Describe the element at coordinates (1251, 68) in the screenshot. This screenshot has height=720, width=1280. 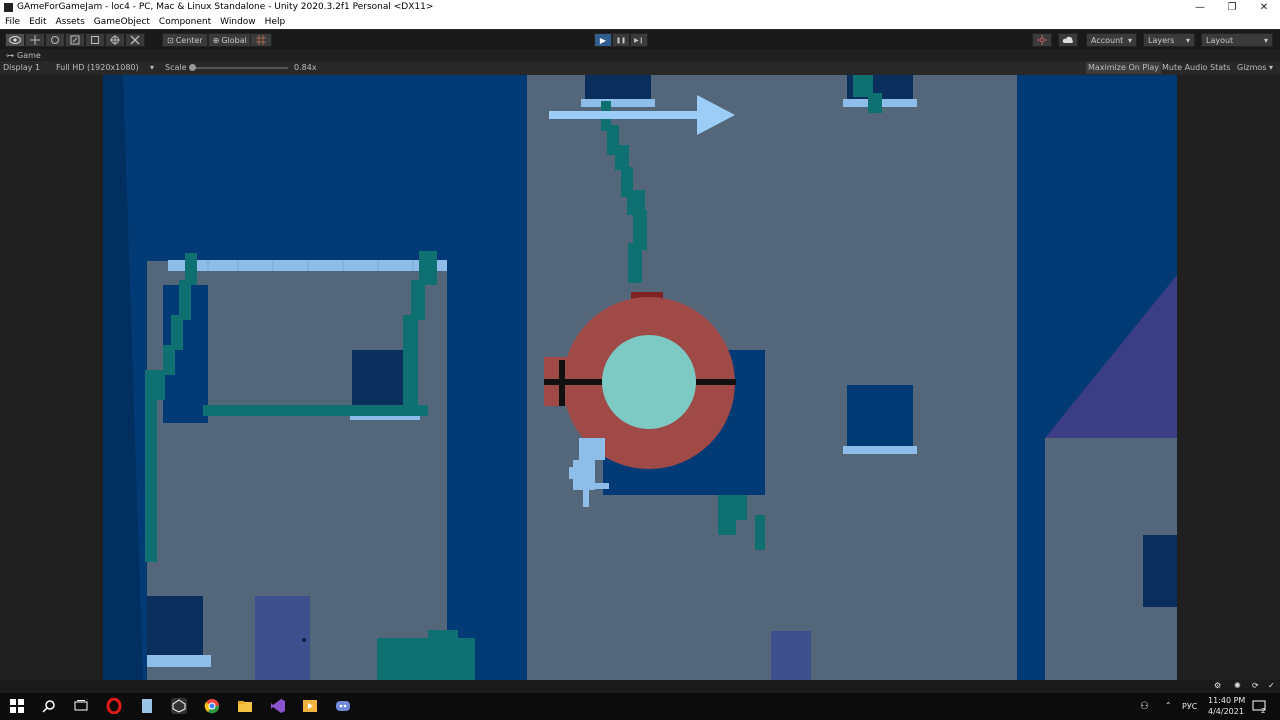
I see `gizmos-toggle: Gizmos` at that location.